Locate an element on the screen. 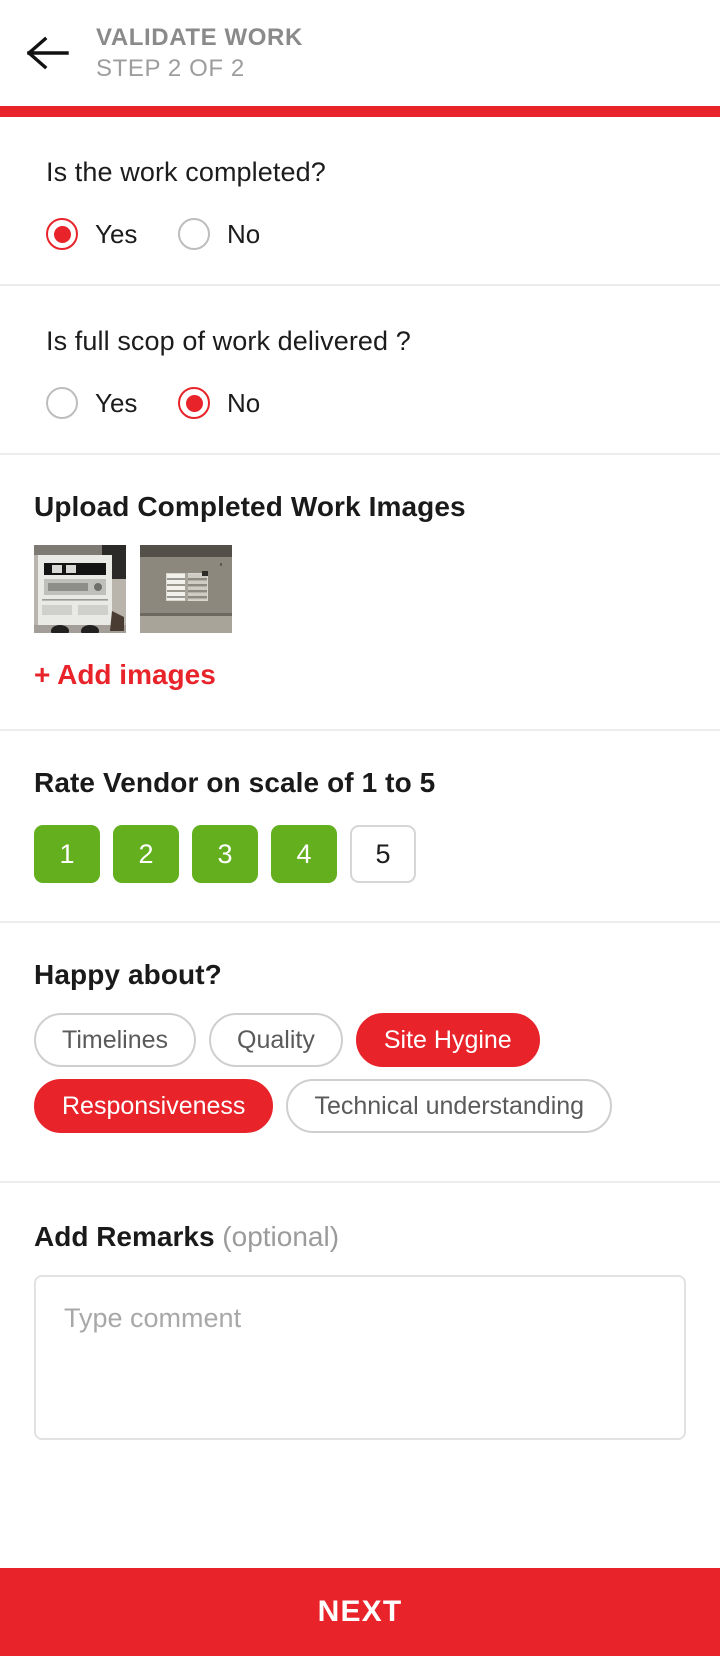  arrow-left-icon is located at coordinates (48, 53).